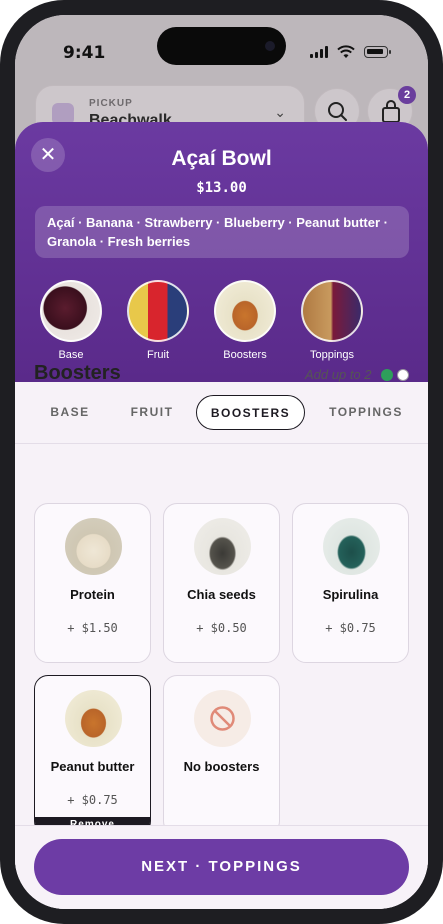  What do you see at coordinates (221, 158) in the screenshot?
I see `item-title: Açaí Bowl` at bounding box center [221, 158].